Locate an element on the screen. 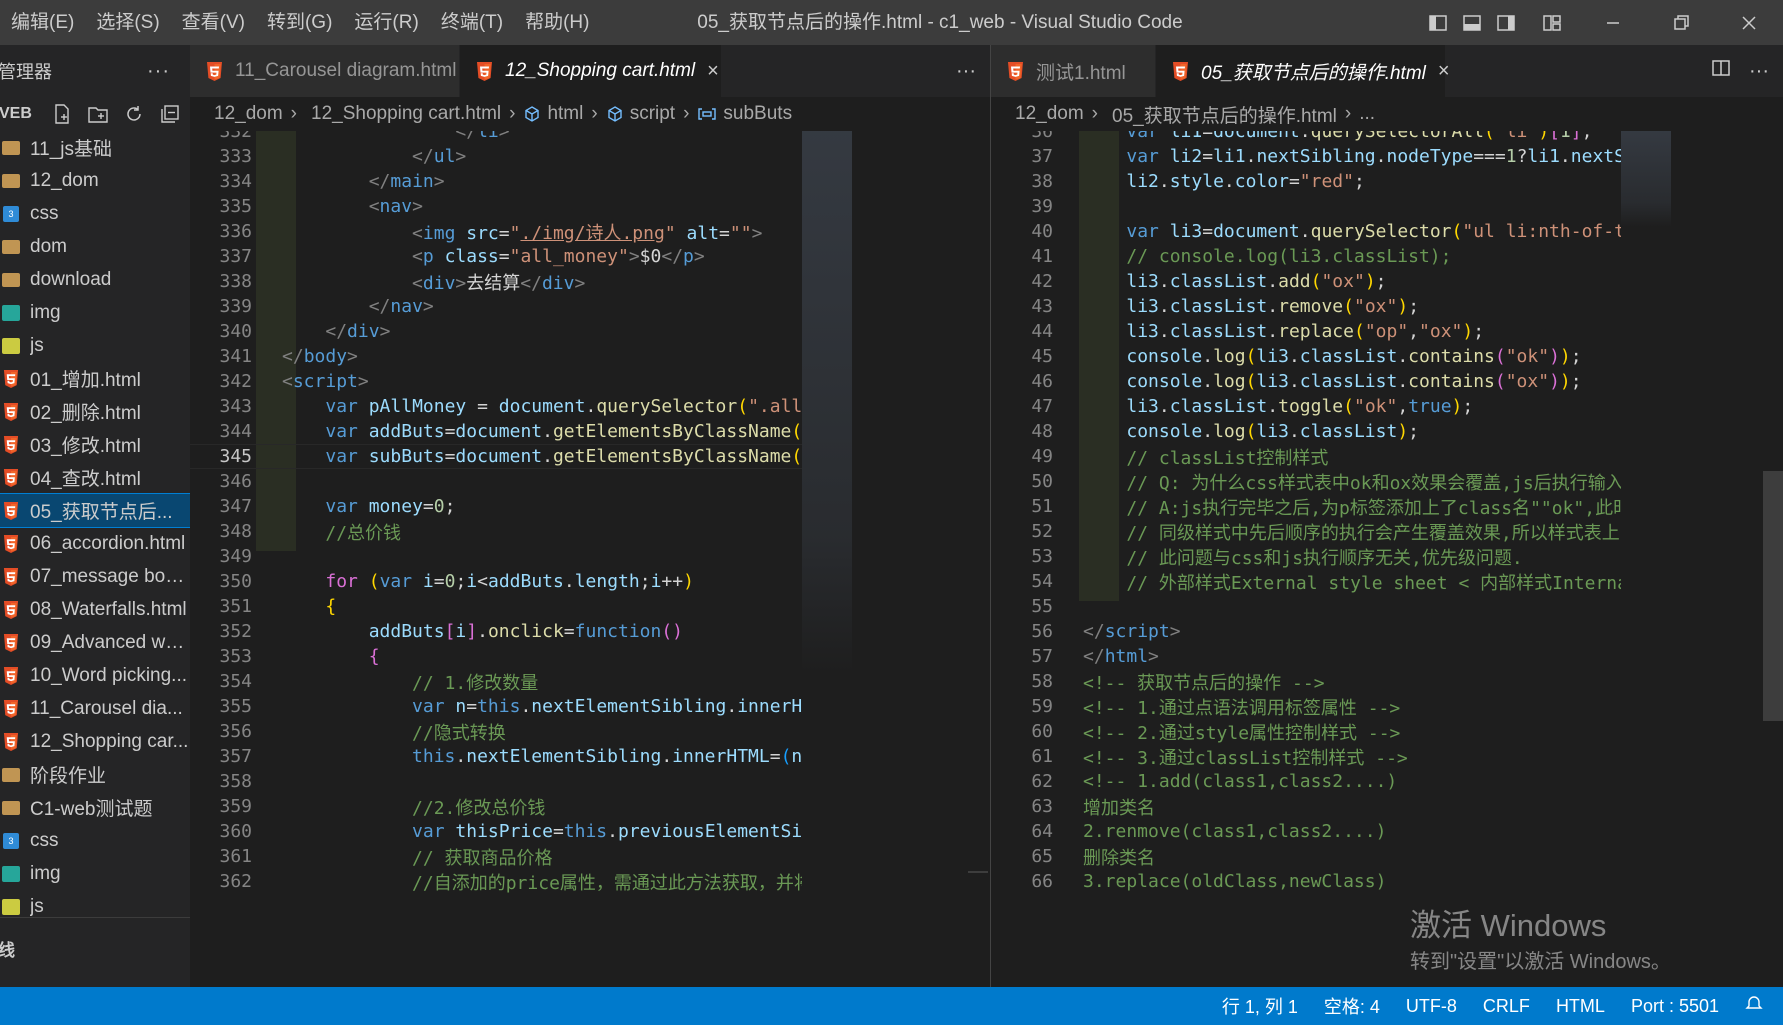  tree-item: 08_Waterfalls.html is located at coordinates (95, 609).